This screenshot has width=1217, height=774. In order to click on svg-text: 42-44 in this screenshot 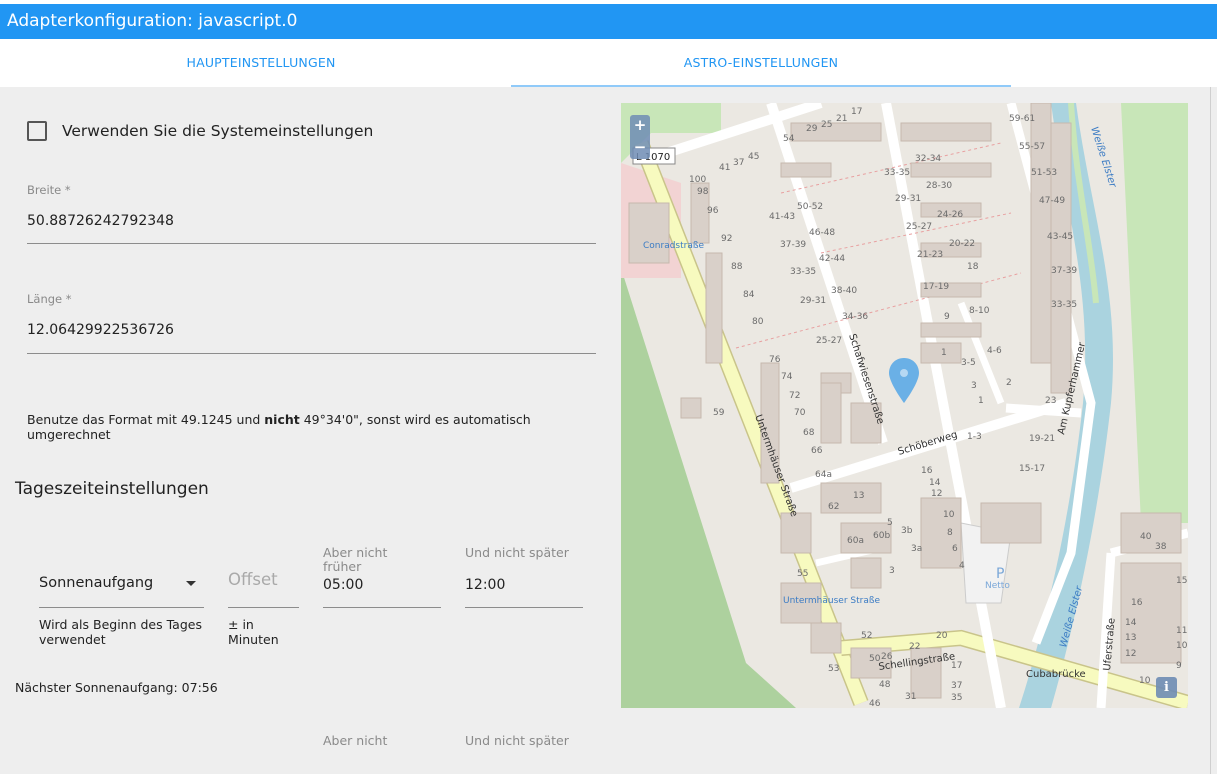, I will do `click(832, 259)`.